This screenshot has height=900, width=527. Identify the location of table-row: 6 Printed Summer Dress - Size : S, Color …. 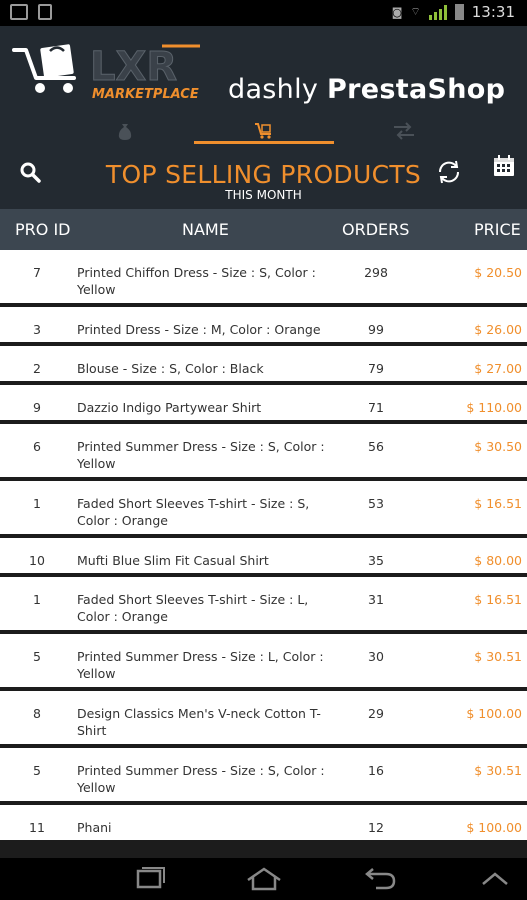
(263, 452).